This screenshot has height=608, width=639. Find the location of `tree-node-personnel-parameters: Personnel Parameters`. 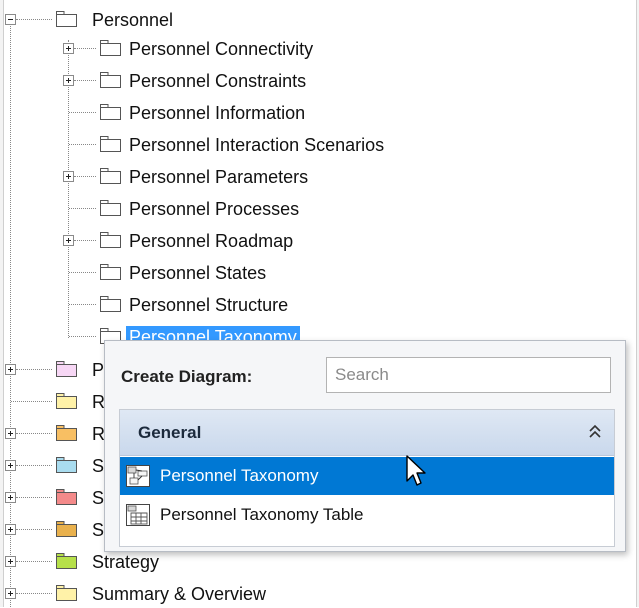

tree-node-personnel-parameters: Personnel Parameters is located at coordinates (218, 177).